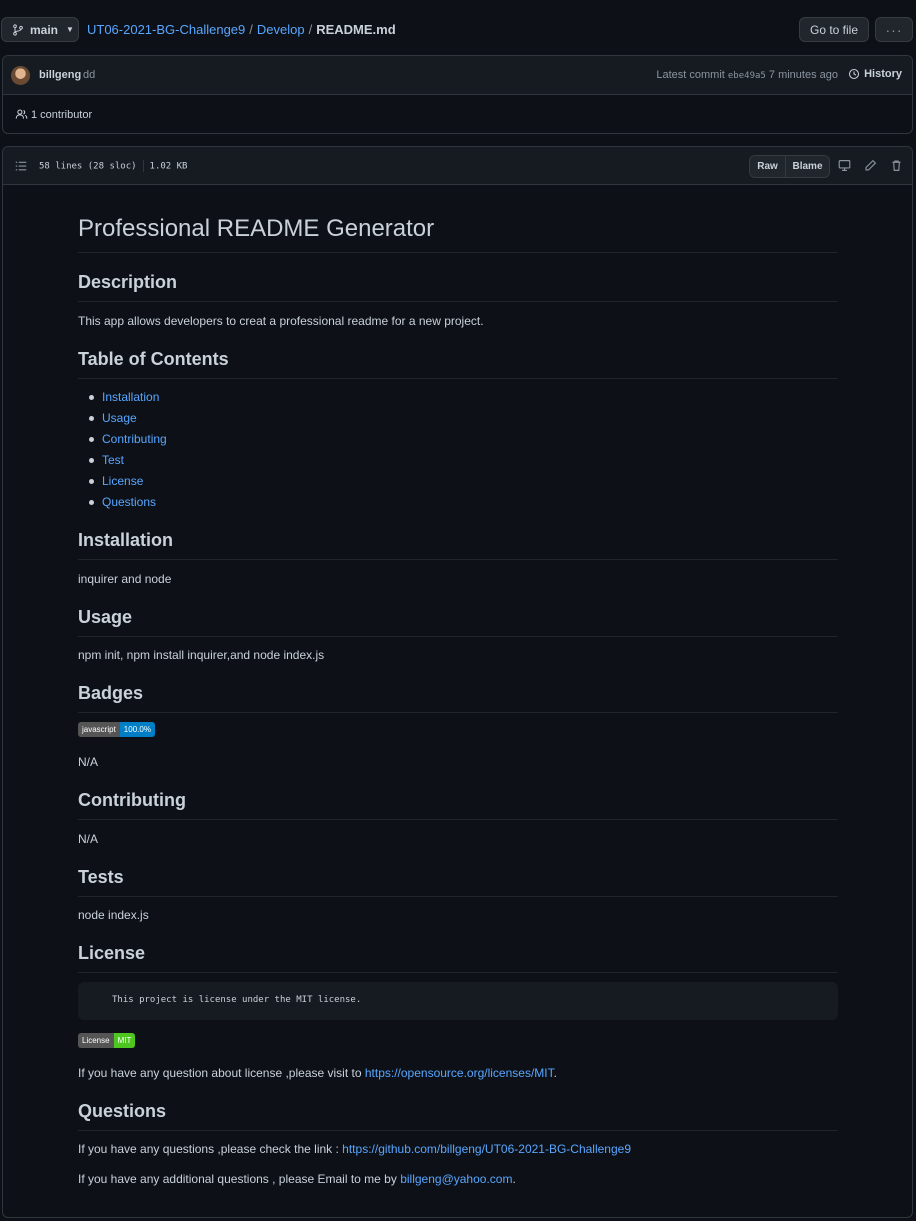 The width and height of the screenshot is (916, 1221). Describe the element at coordinates (690, 75) in the screenshot. I see `latest-commit-label: Latest commit` at that location.